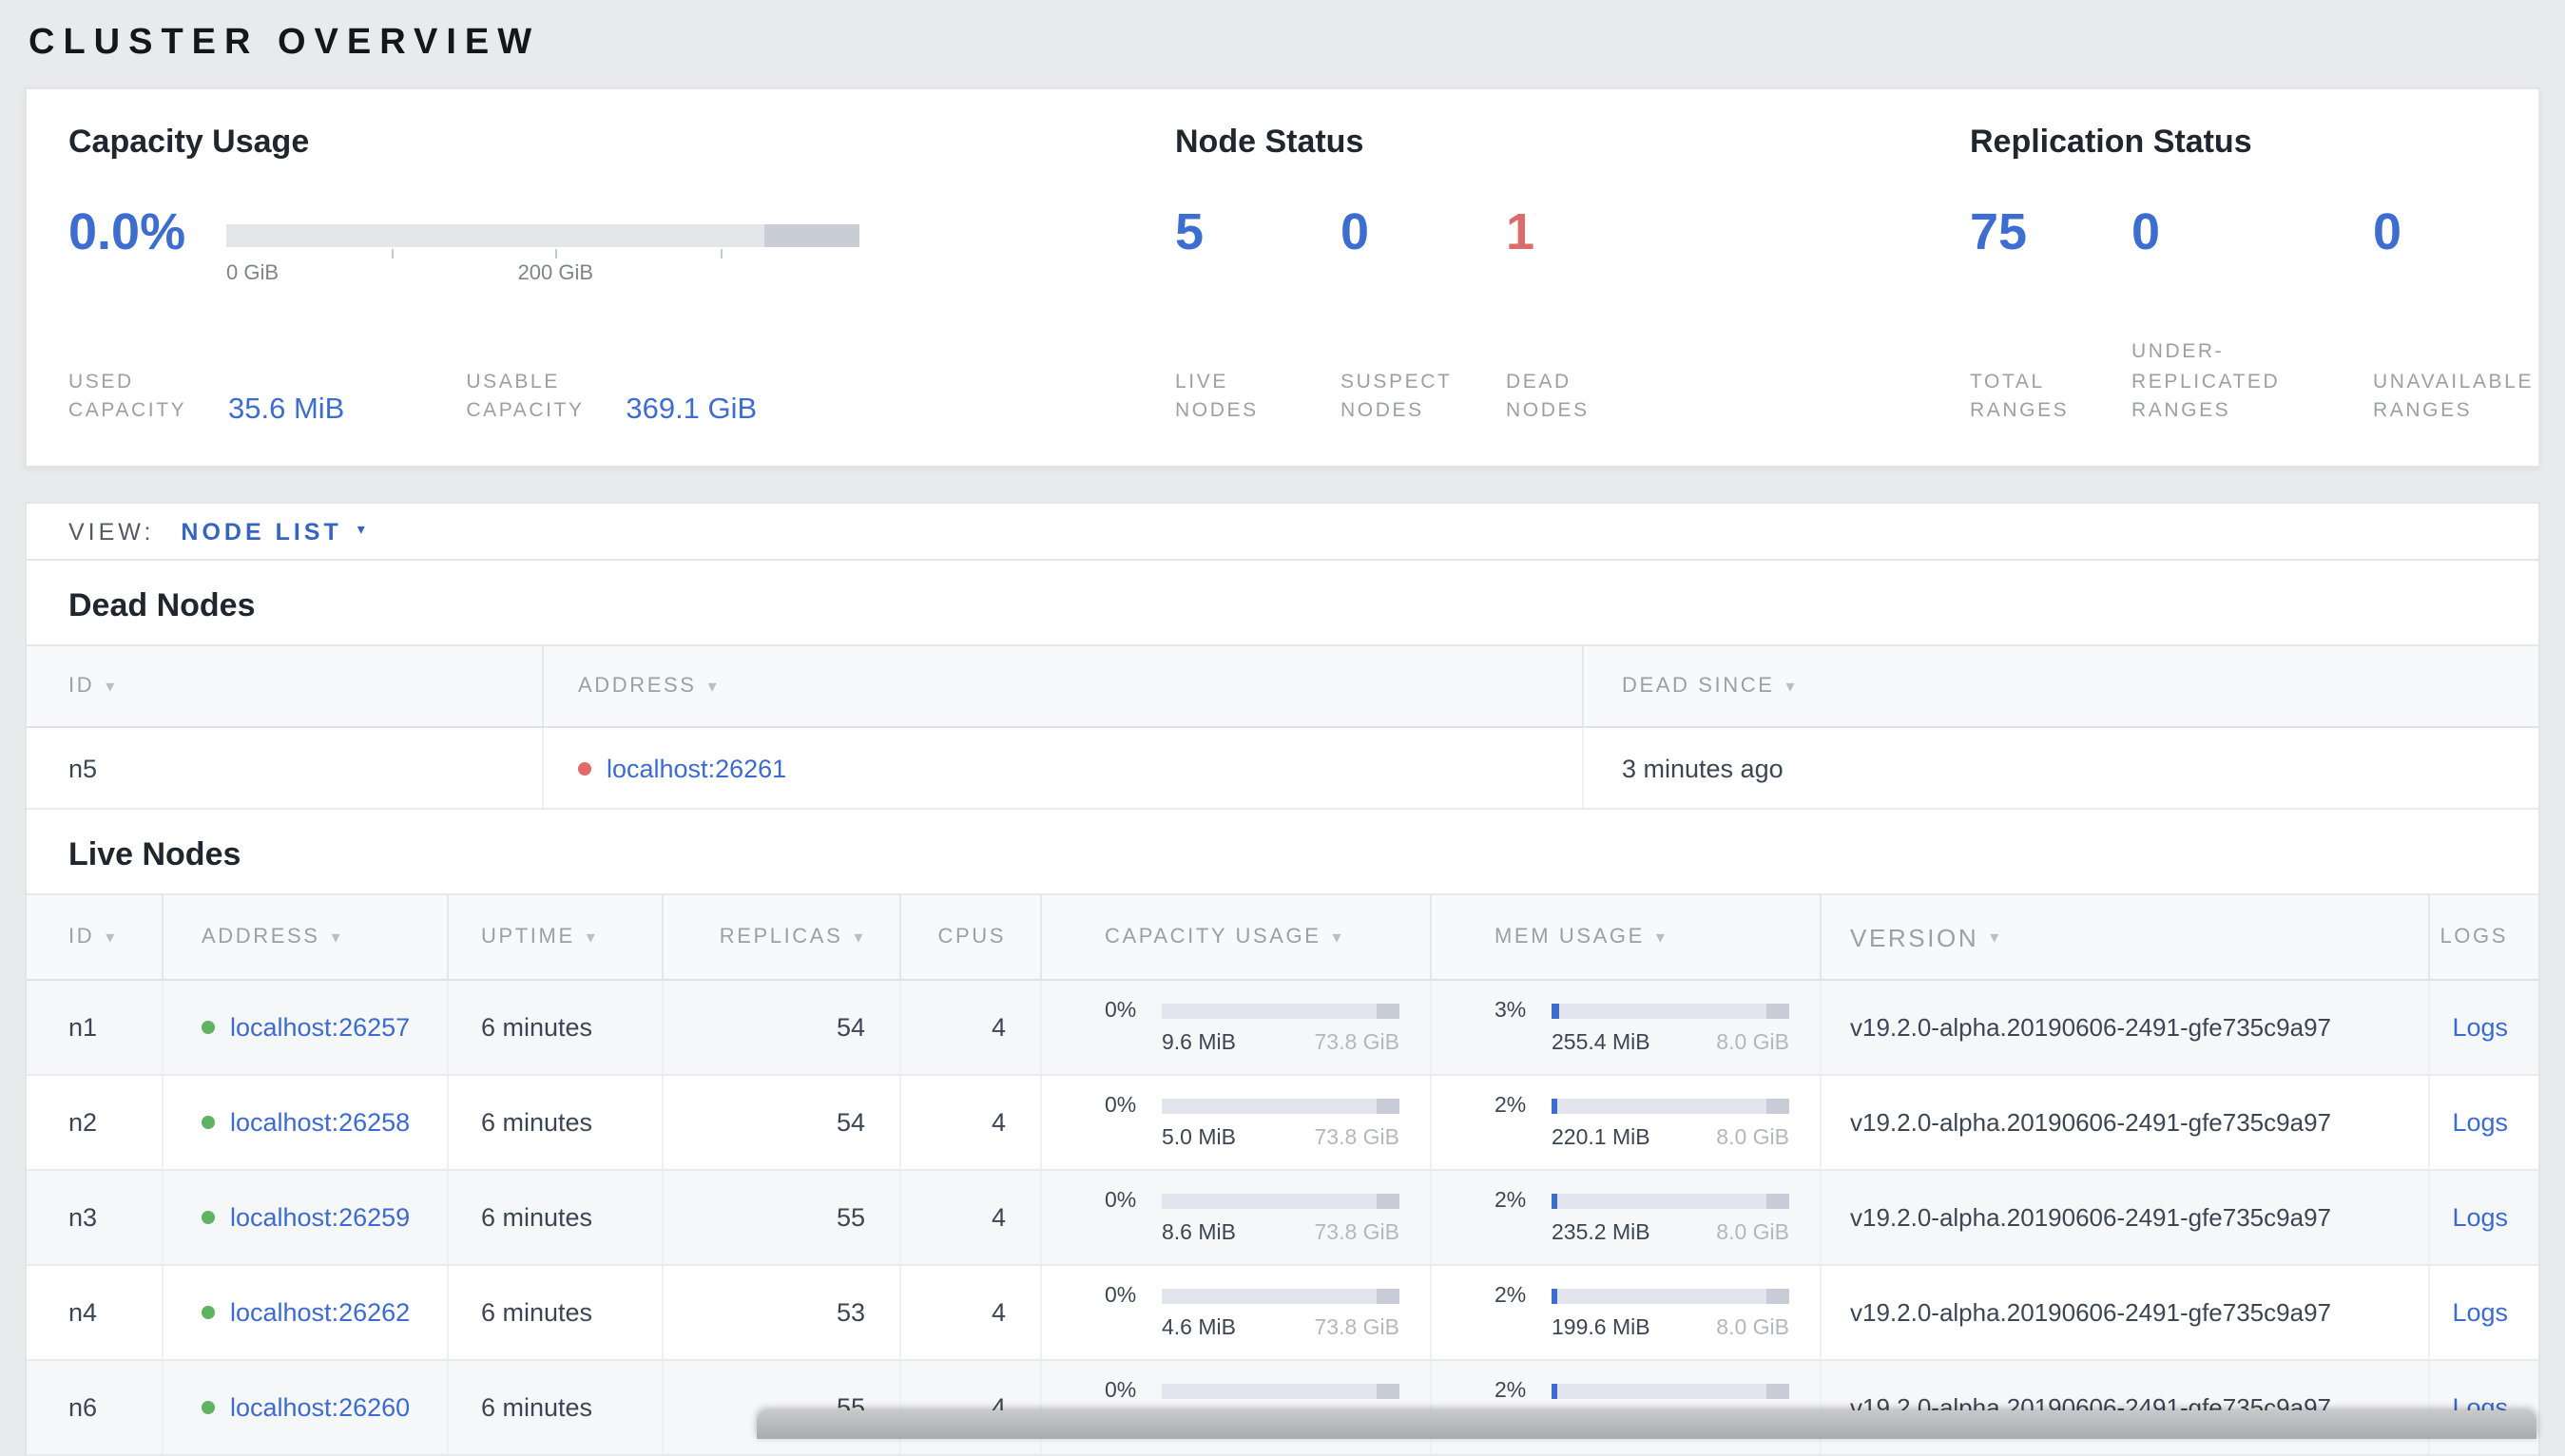  Describe the element at coordinates (95, 1312) in the screenshot. I see `node-id: n4` at that location.